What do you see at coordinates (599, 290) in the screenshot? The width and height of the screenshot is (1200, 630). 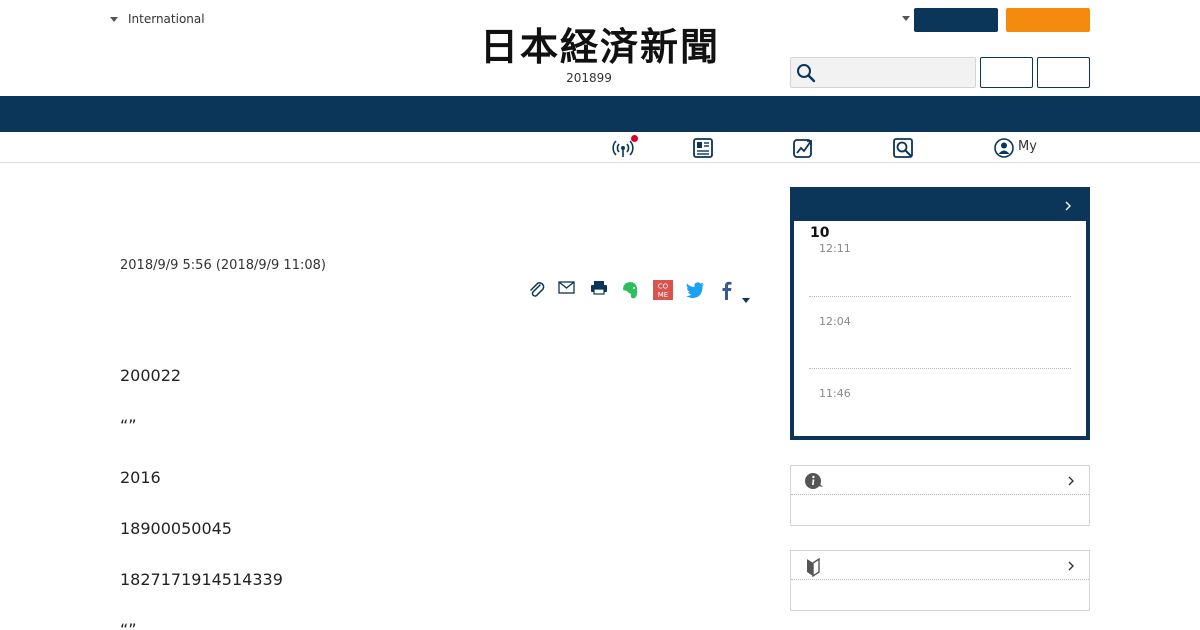 I see `print-icon` at bounding box center [599, 290].